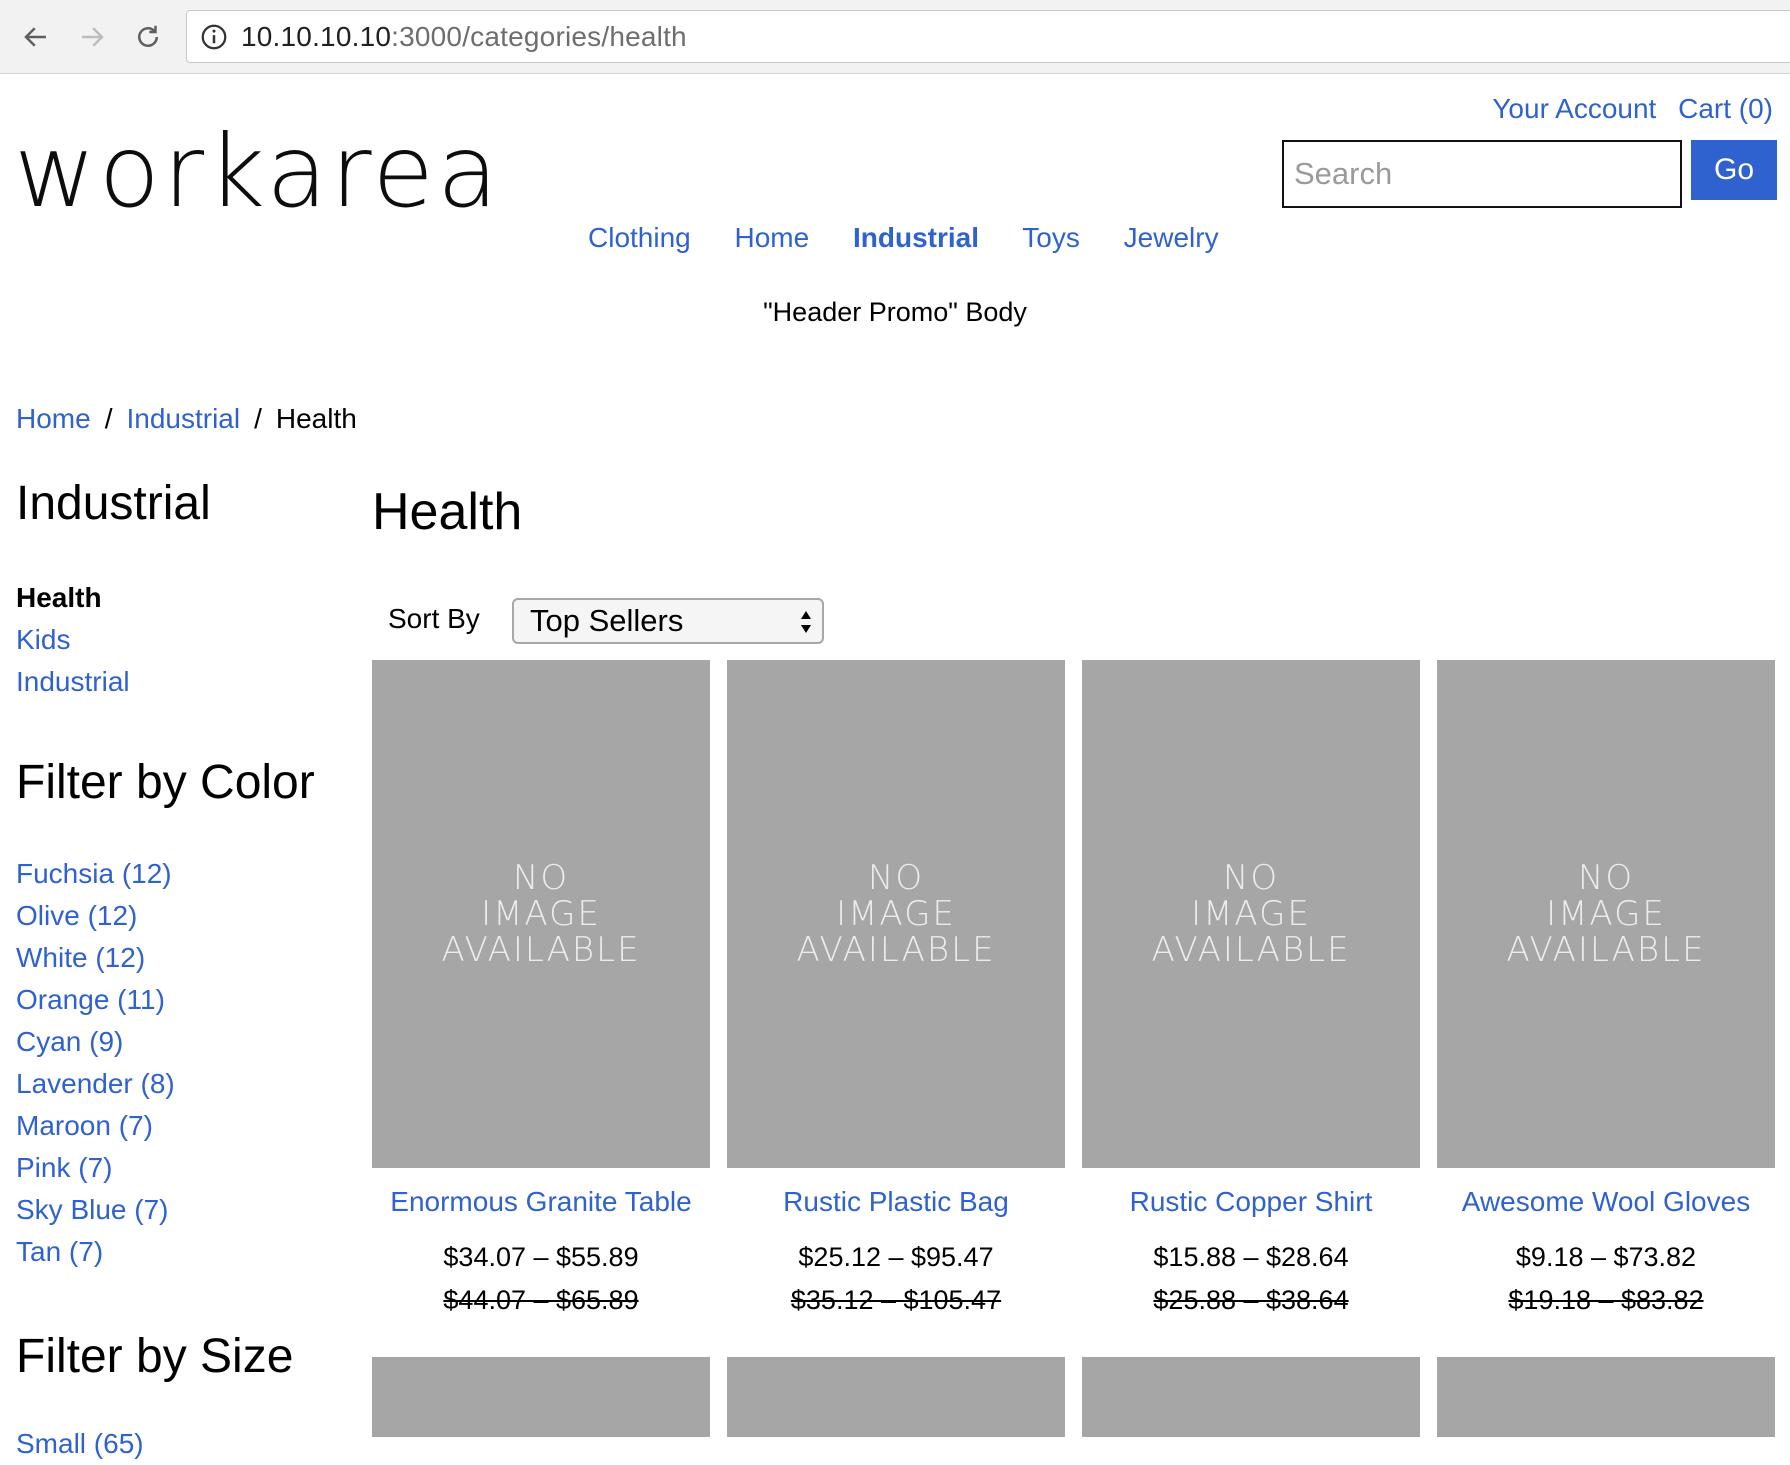  I want to click on primary-nav: Clothing Home Industrial Toys Jewelry, so click(921, 238).